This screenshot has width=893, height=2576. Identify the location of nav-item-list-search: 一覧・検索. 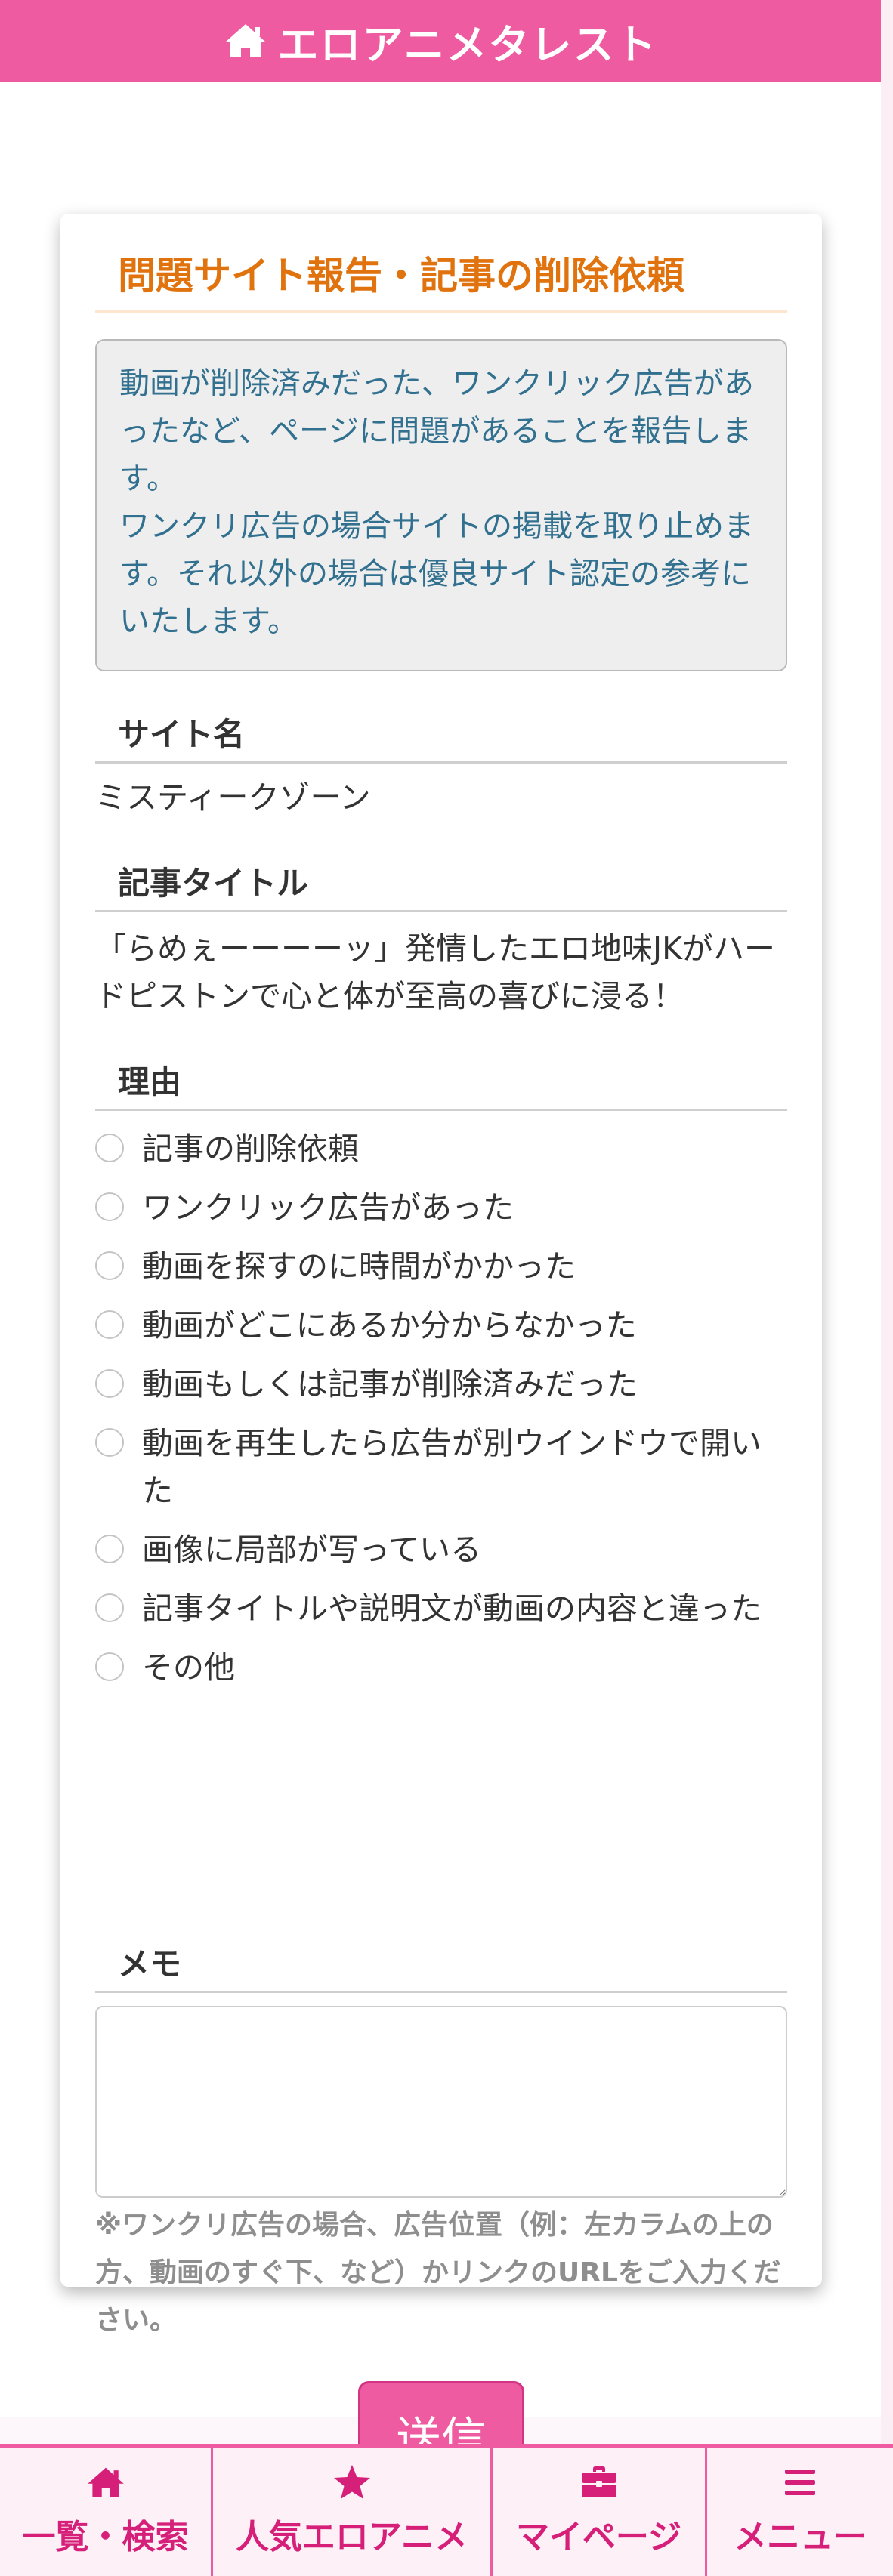
(107, 2512).